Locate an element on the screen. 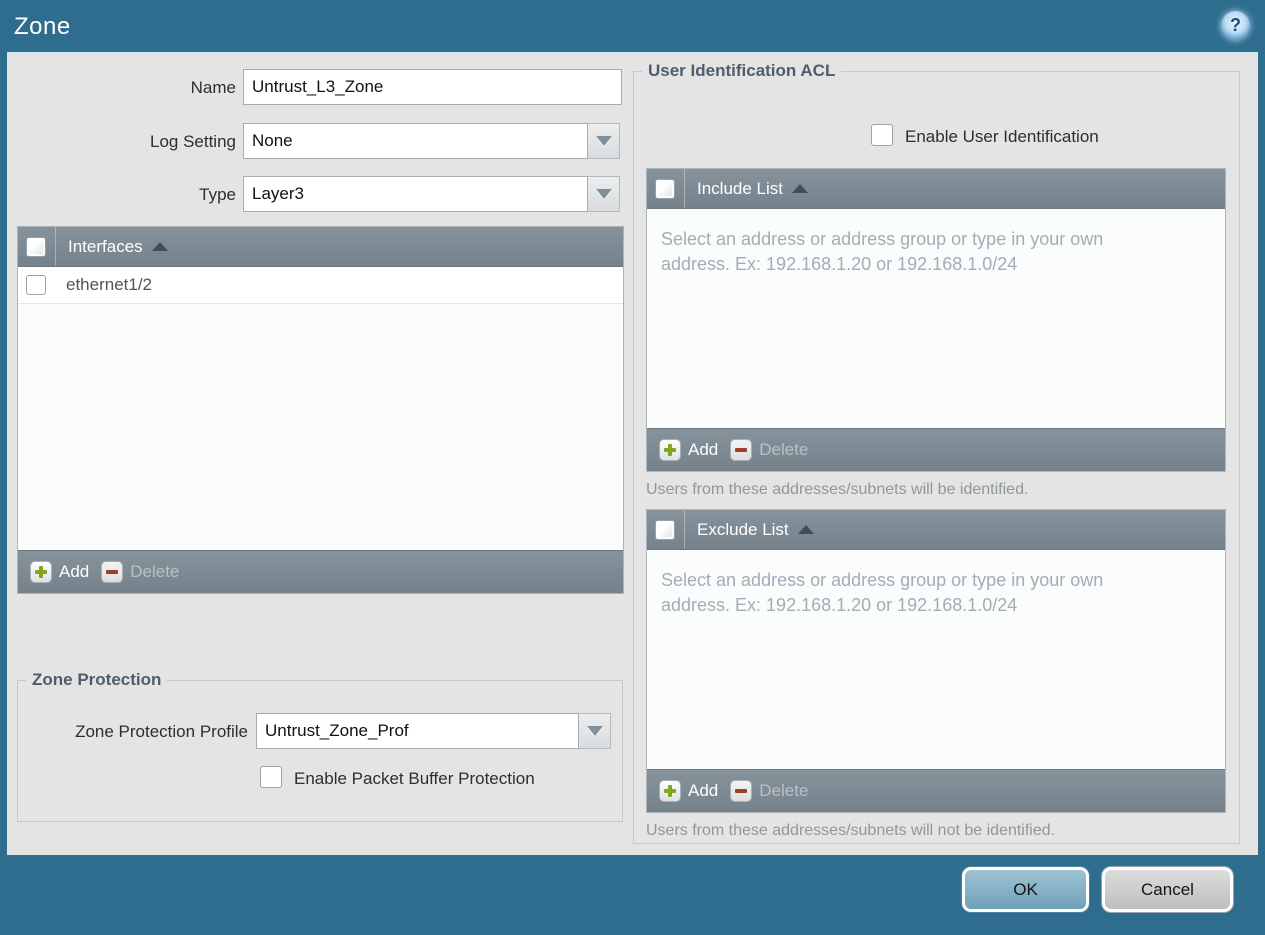  log-setting-input is located at coordinates (415, 141).